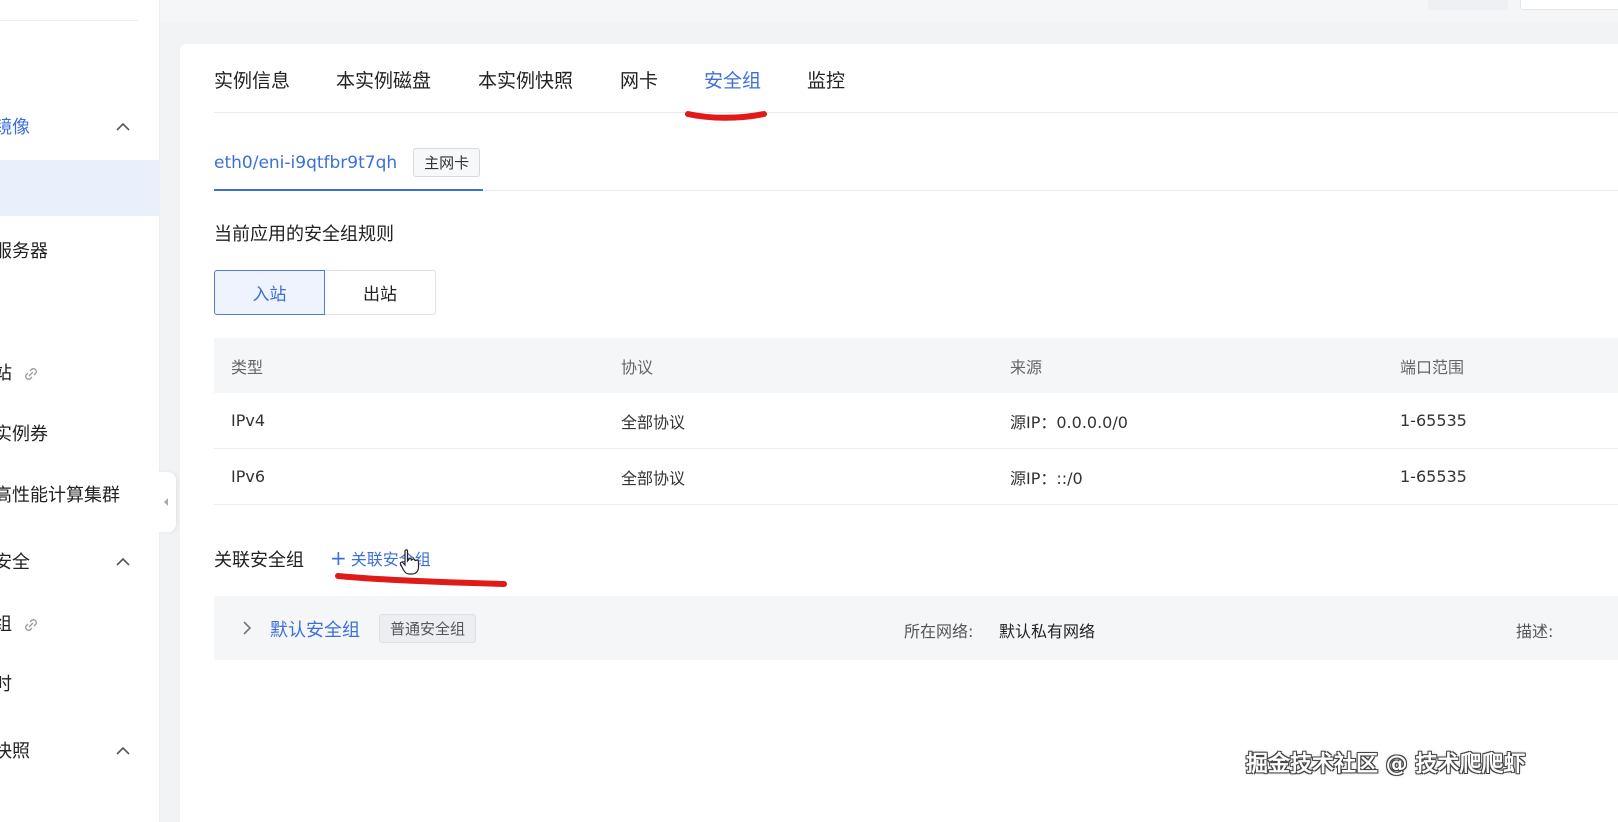  Describe the element at coordinates (428, 628) in the screenshot. I see `security-group-type-tag: 普通安全组` at that location.